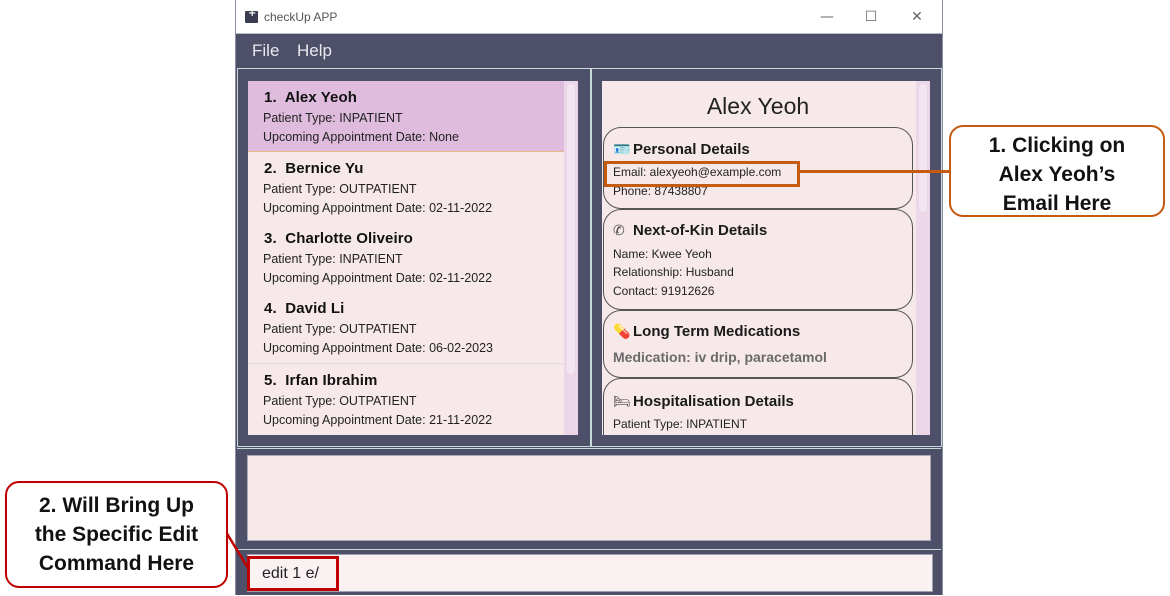  Describe the element at coordinates (301, 17) in the screenshot. I see `window-title: checkUp APP` at that location.